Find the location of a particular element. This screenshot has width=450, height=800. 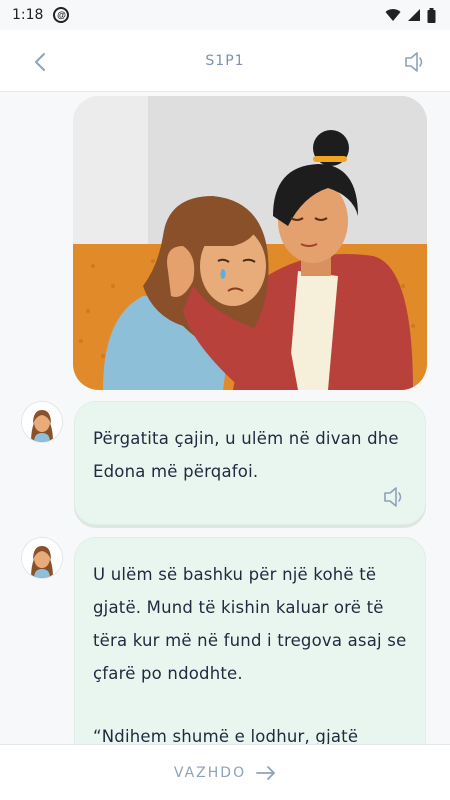

audio-button is located at coordinates (416, 62).